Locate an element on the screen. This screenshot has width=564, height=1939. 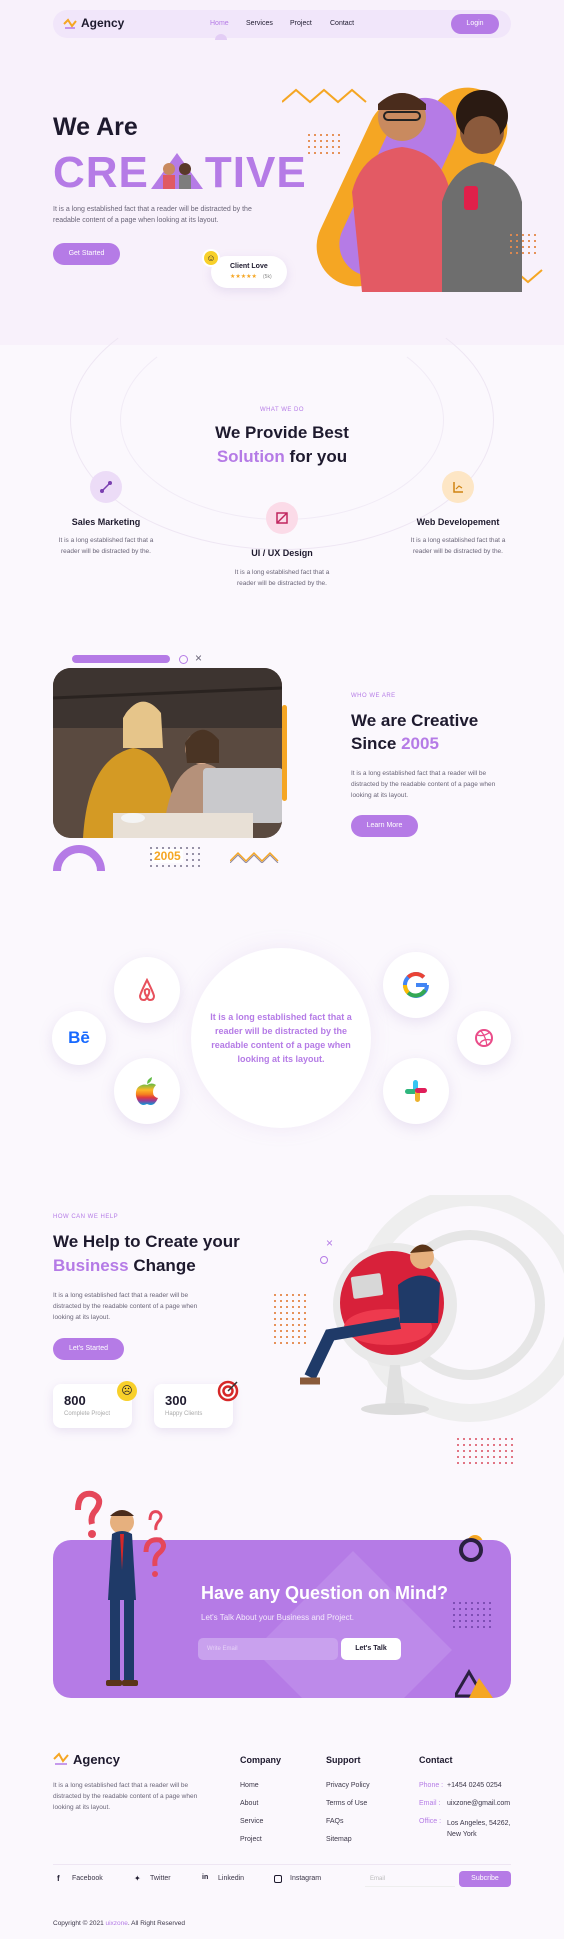
services-title-line2: Solution for you is located at coordinates (282, 457).